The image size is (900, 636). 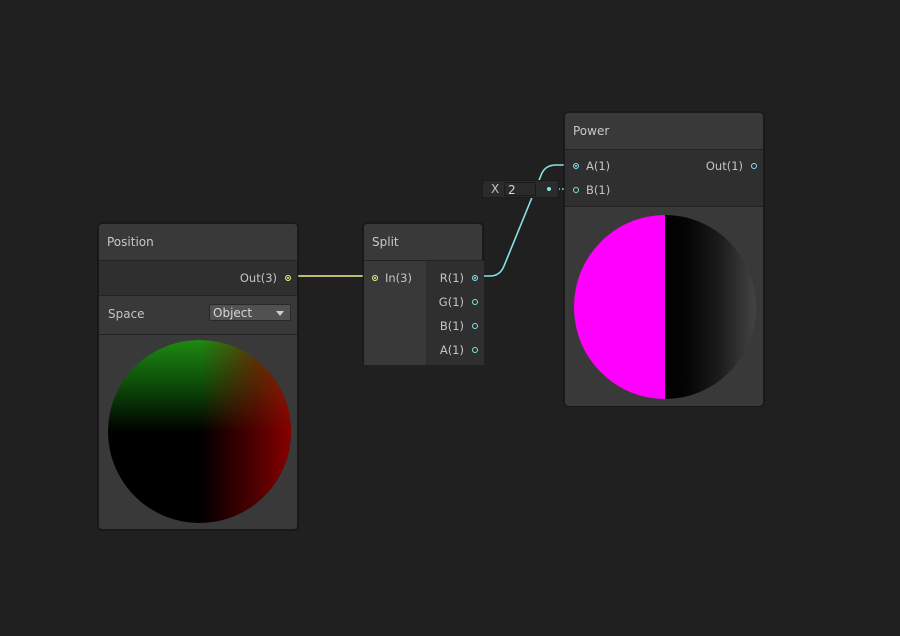 What do you see at coordinates (451, 326) in the screenshot?
I see `split-out-b-label: B(1)` at bounding box center [451, 326].